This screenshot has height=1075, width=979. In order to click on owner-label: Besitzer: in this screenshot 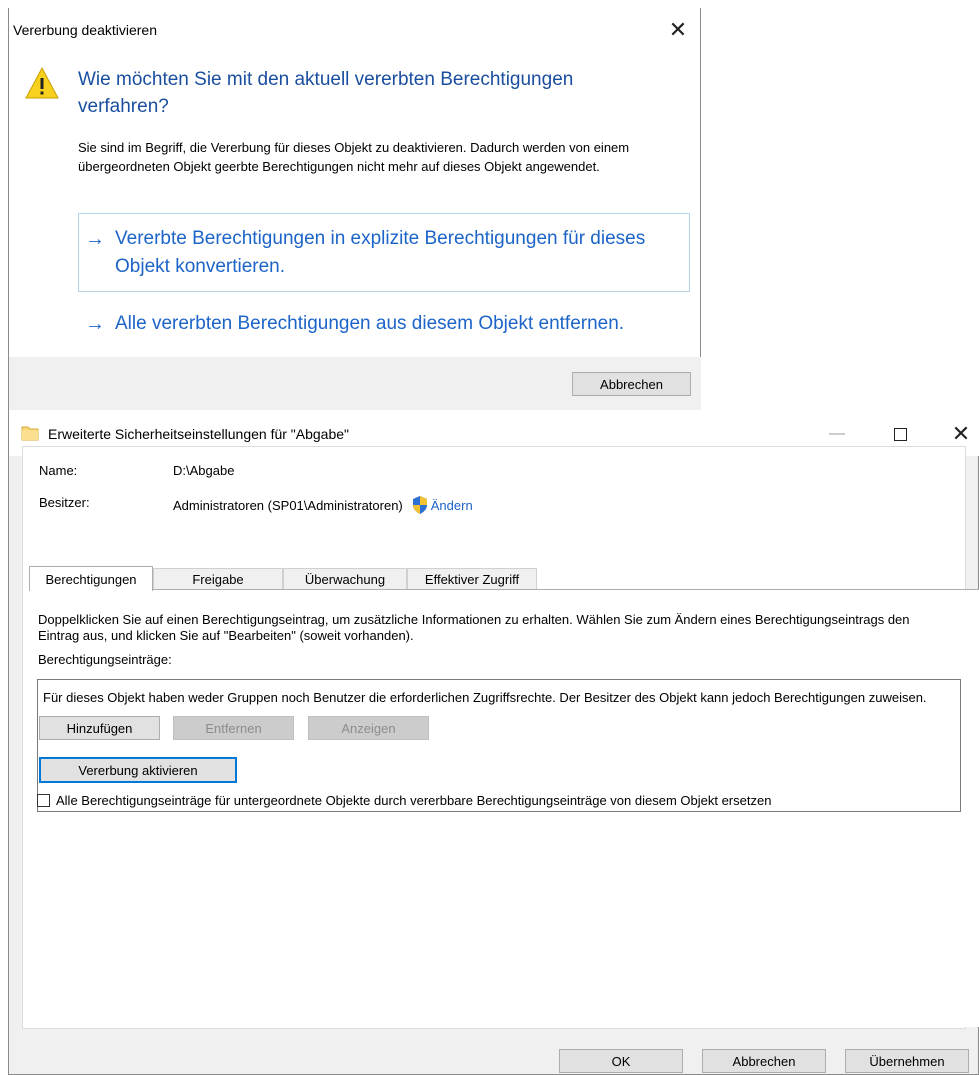, I will do `click(64, 502)`.